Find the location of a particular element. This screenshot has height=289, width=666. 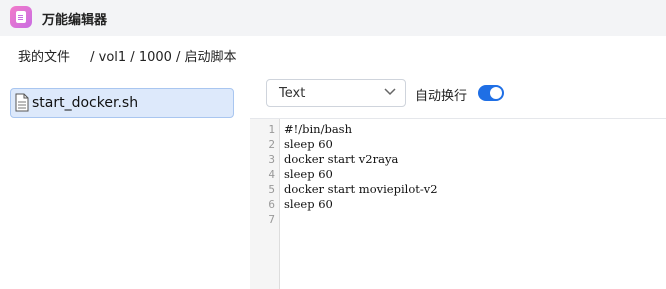

breadcrumb-root-link: 我的文件 is located at coordinates (44, 55).